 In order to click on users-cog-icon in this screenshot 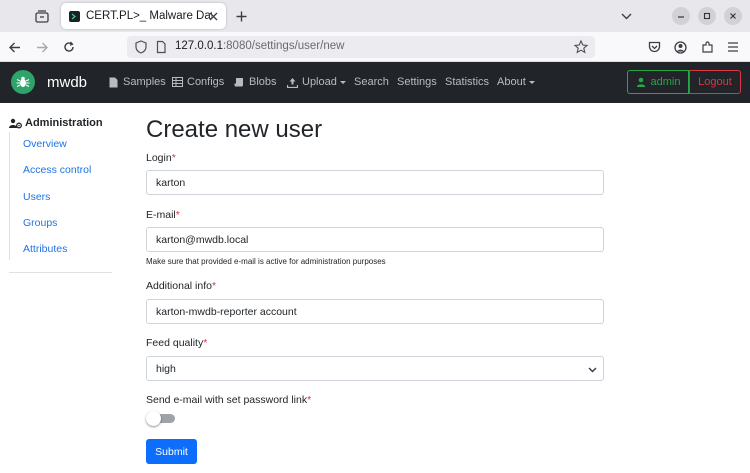, I will do `click(15, 123)`.